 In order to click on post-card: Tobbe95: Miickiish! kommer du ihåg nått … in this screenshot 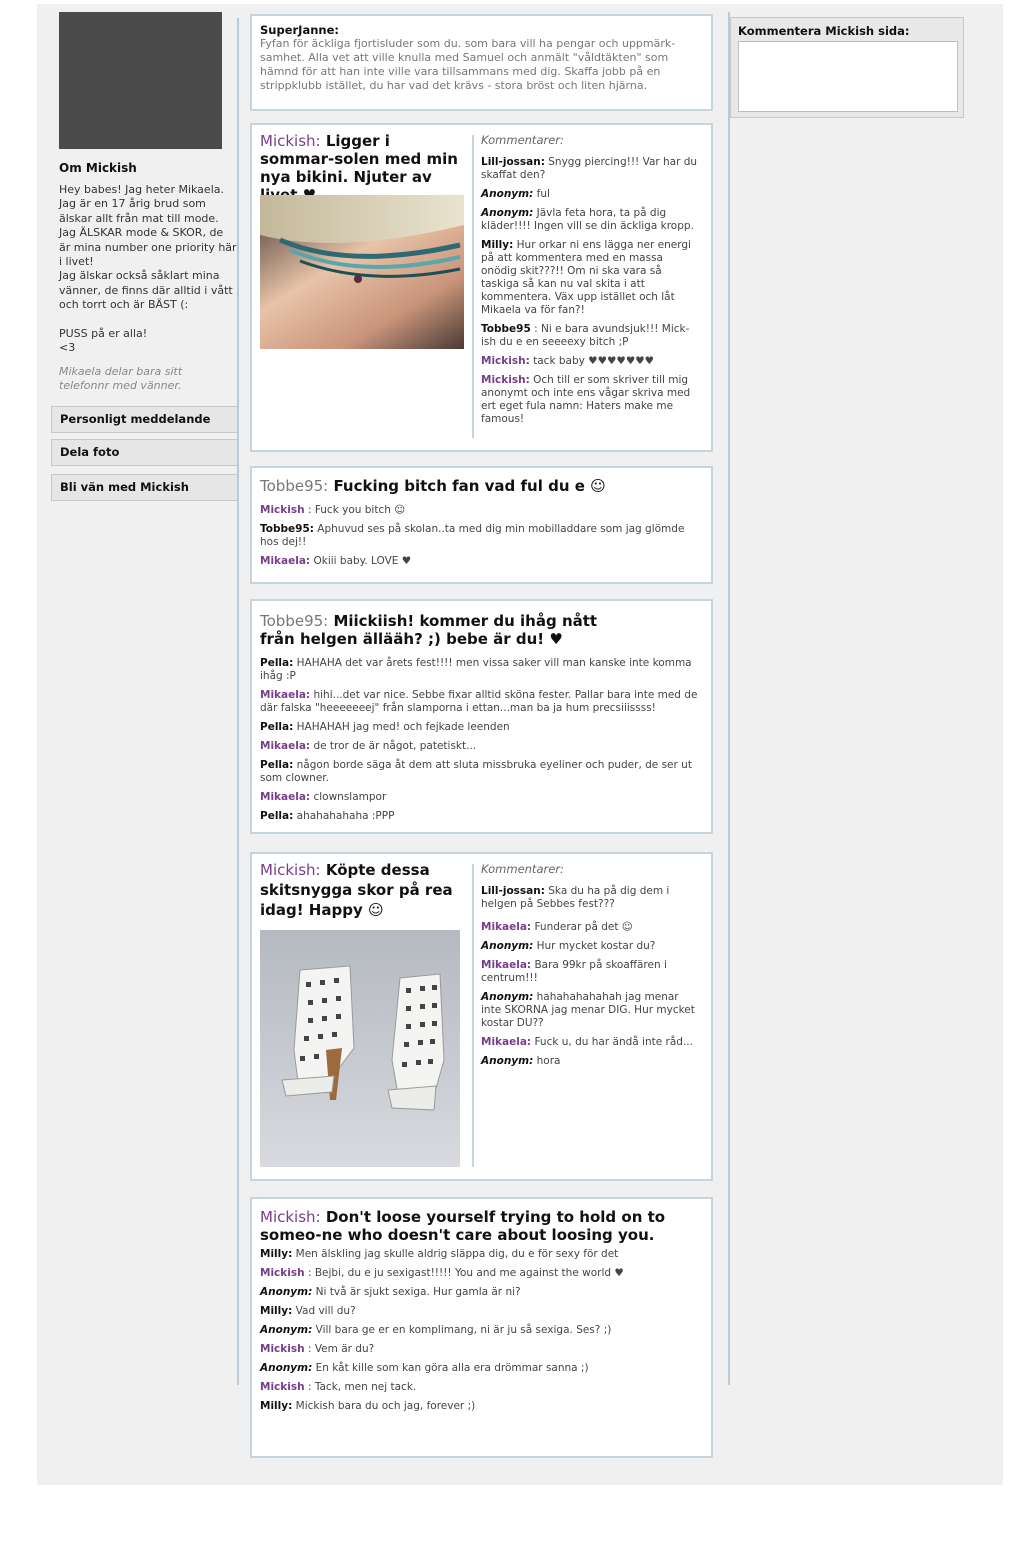, I will do `click(481, 716)`.